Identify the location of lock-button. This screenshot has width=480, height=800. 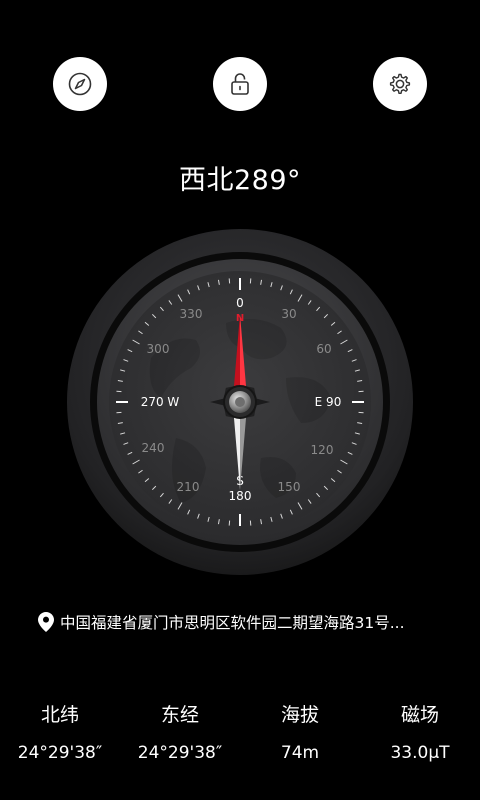
(240, 84).